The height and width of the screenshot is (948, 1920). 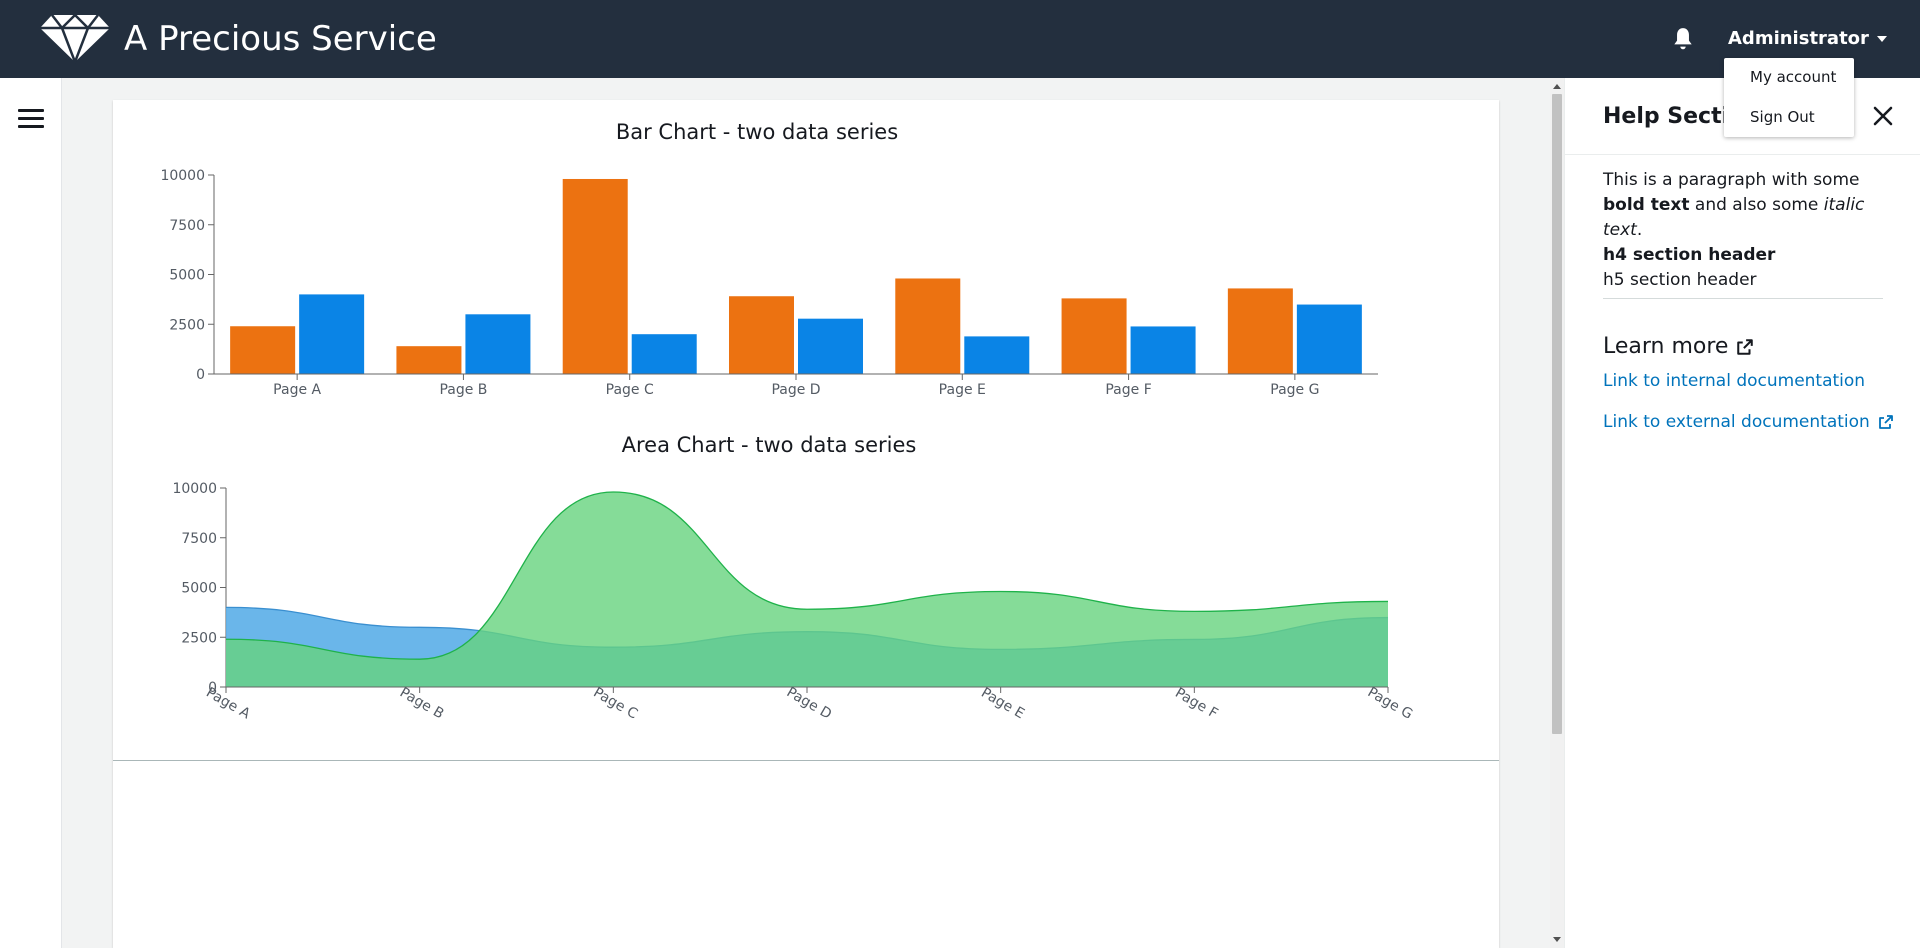 I want to click on area-chart-title: Area Chart - two data series, so click(x=769, y=445).